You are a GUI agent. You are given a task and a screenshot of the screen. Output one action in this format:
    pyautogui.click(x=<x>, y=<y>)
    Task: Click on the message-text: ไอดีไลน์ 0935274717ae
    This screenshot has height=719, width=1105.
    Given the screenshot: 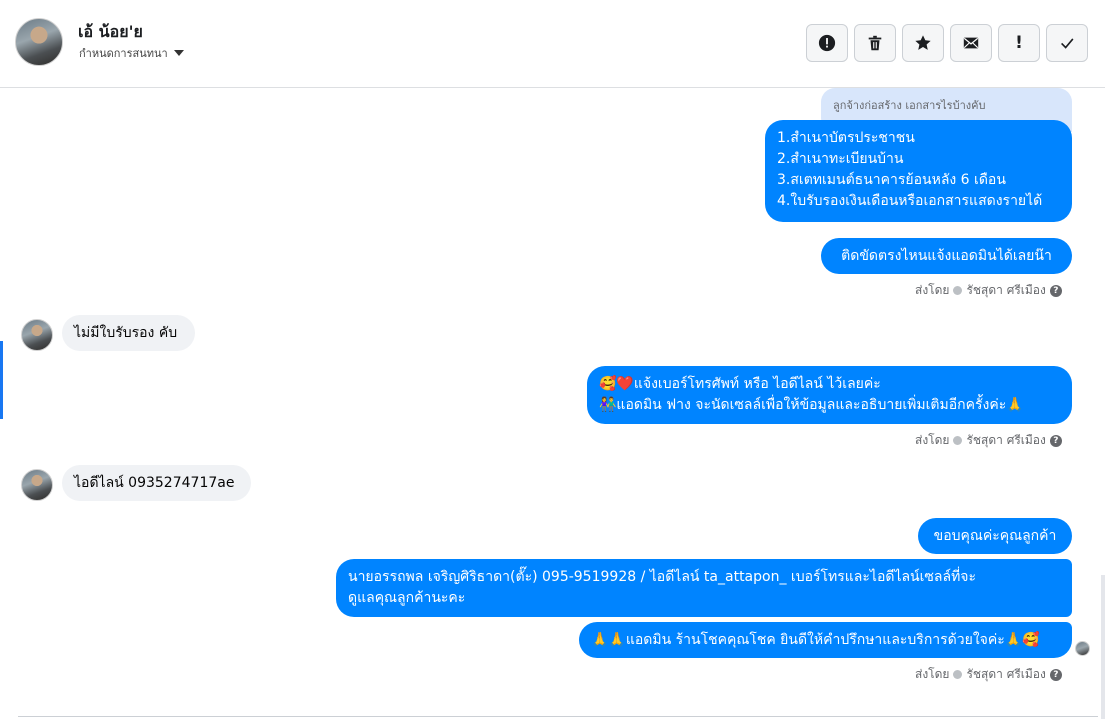 What is the action you would take?
    pyautogui.click(x=154, y=483)
    